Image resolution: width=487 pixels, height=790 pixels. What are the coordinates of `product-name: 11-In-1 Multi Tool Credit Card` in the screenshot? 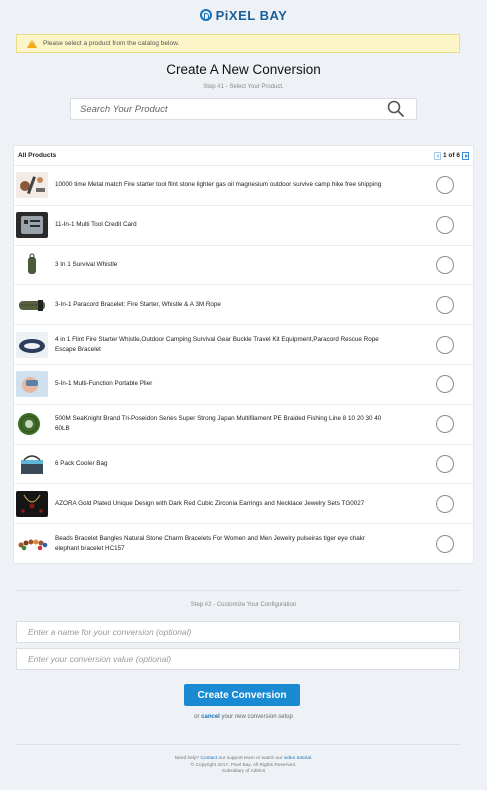 It's located at (96, 225).